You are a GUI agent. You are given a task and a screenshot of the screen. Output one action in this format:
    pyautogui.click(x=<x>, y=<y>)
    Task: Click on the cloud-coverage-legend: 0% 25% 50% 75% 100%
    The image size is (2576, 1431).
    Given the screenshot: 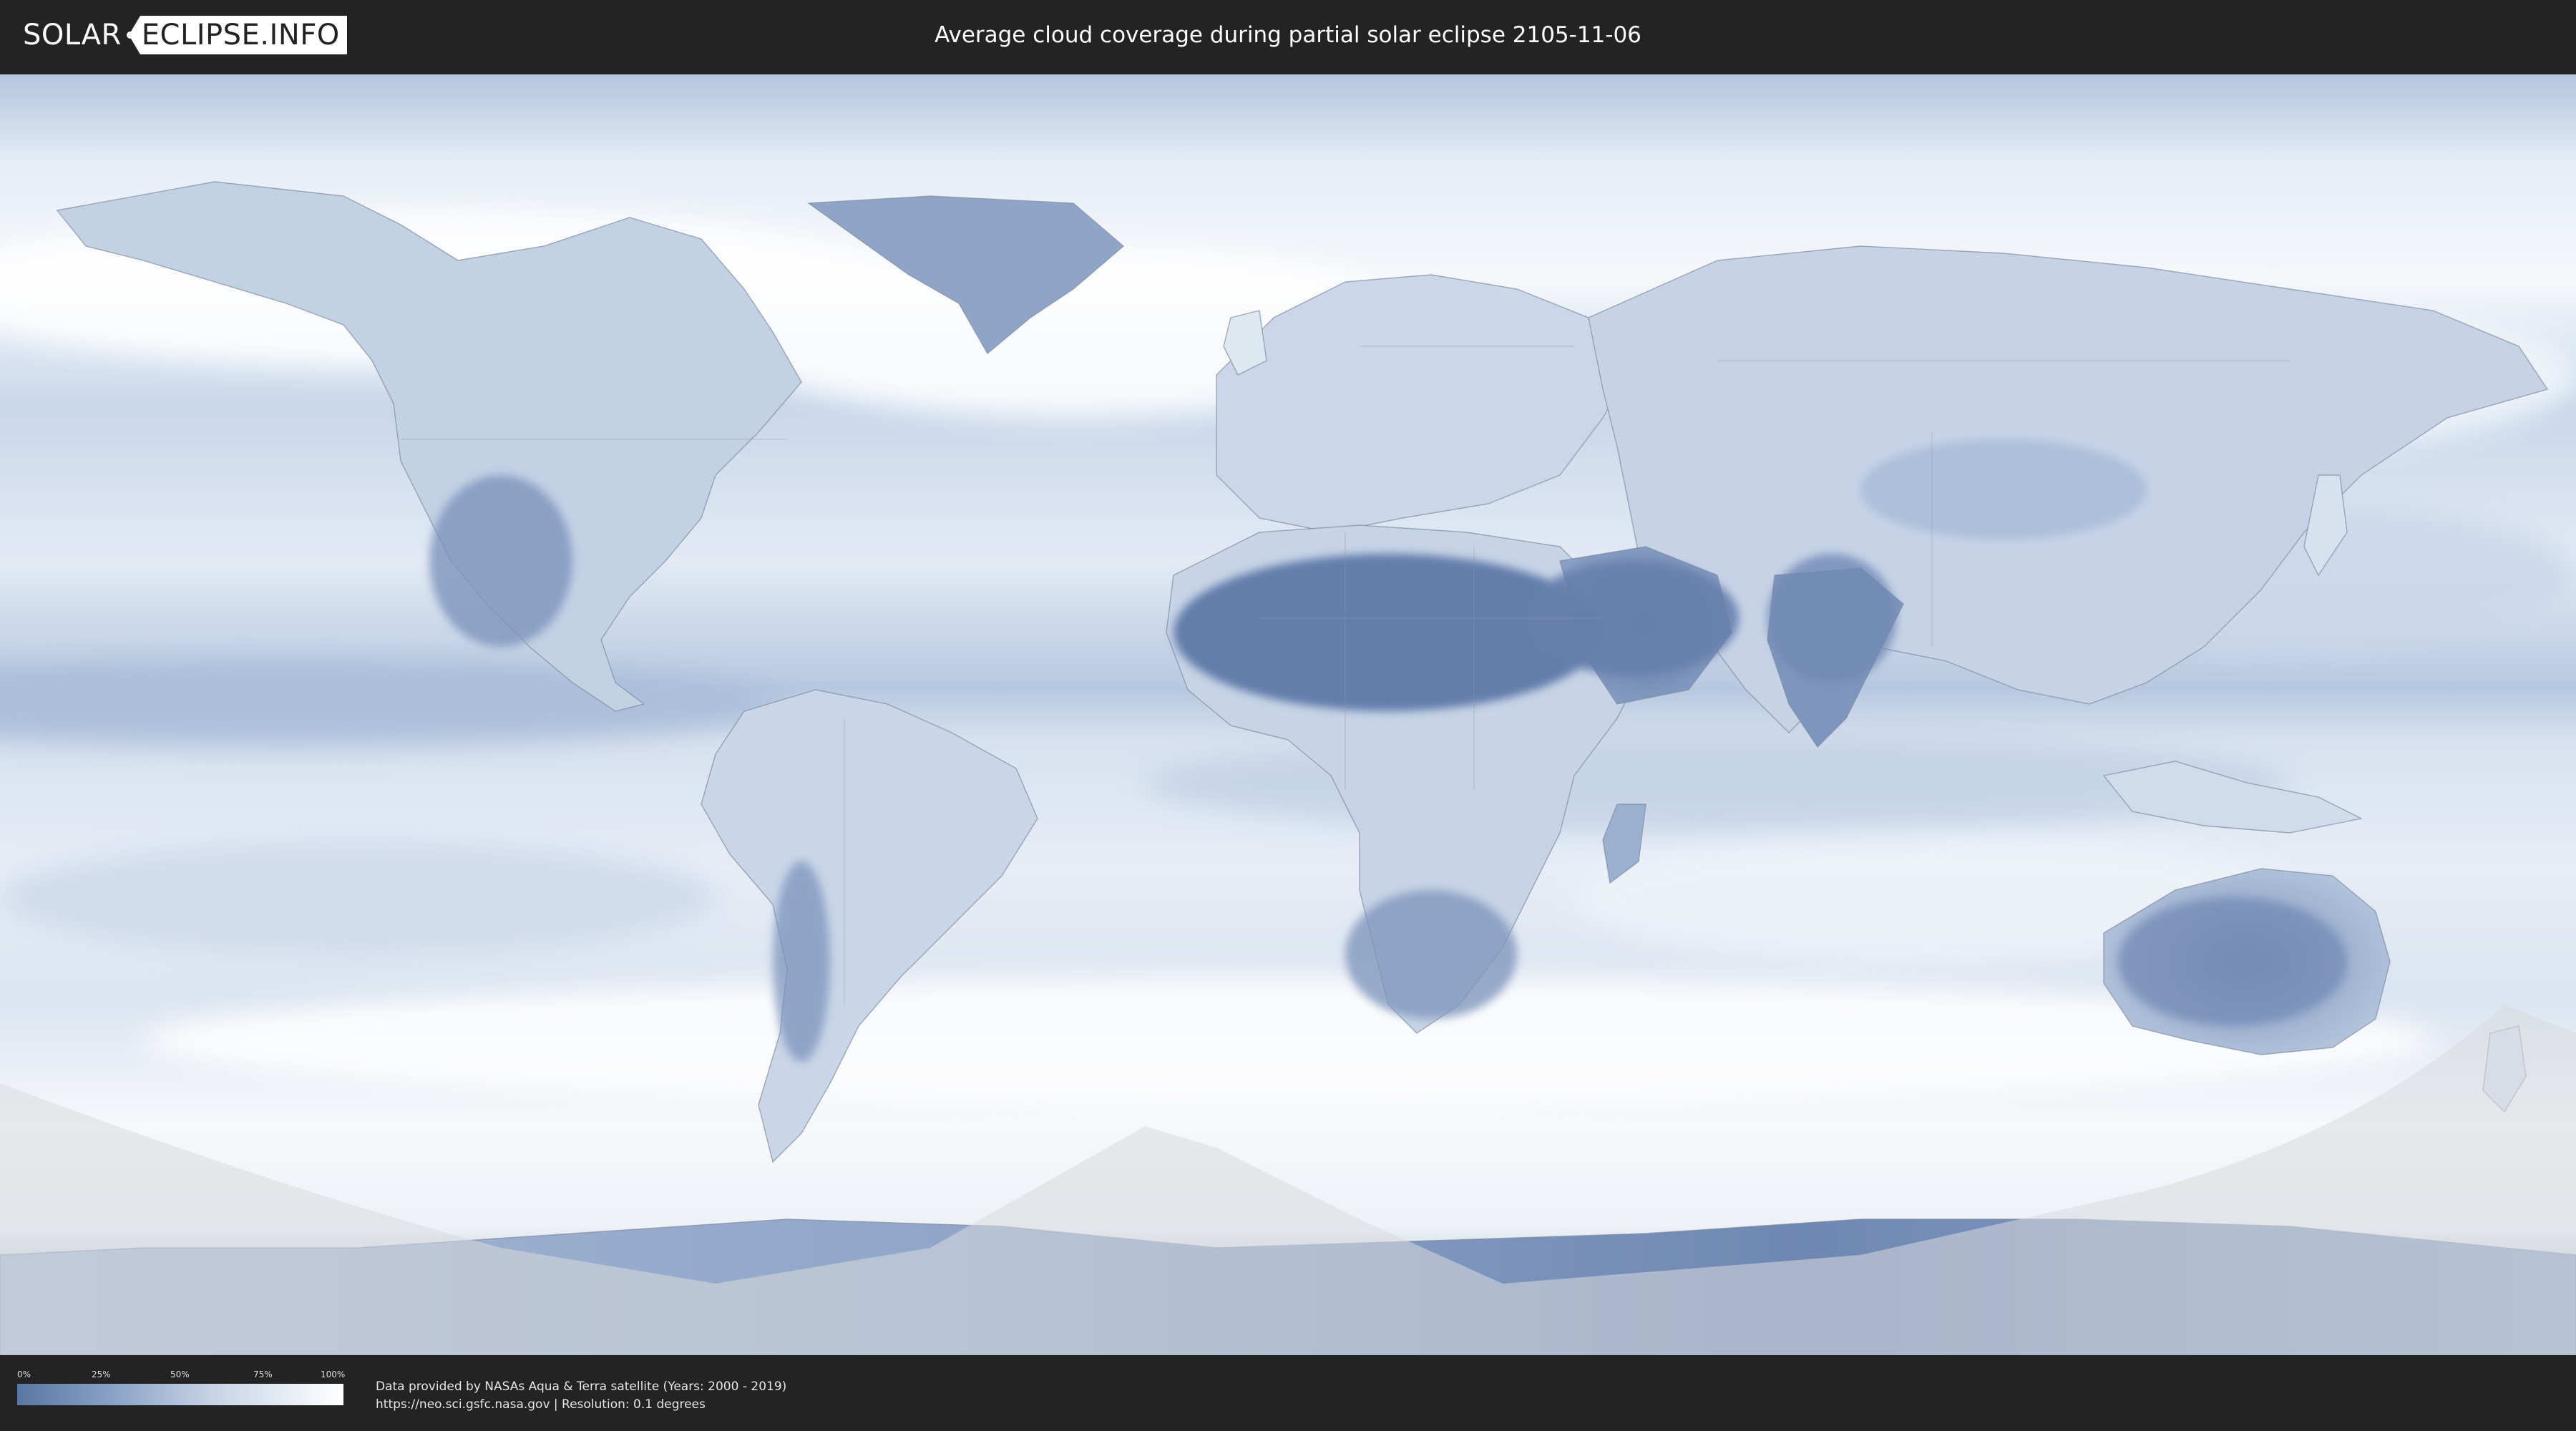 What is the action you would take?
    pyautogui.click(x=181, y=1389)
    